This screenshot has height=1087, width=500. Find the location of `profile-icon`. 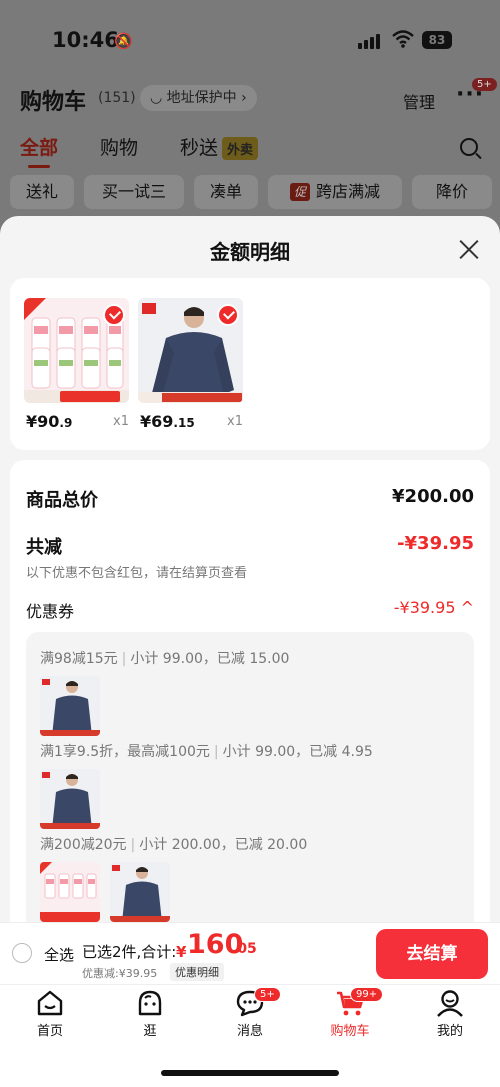

profile-icon is located at coordinates (450, 1003).